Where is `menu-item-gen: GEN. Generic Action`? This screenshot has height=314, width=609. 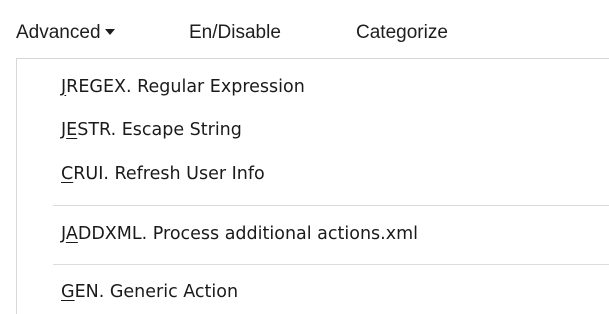
menu-item-gen: GEN. Generic Action is located at coordinates (149, 292).